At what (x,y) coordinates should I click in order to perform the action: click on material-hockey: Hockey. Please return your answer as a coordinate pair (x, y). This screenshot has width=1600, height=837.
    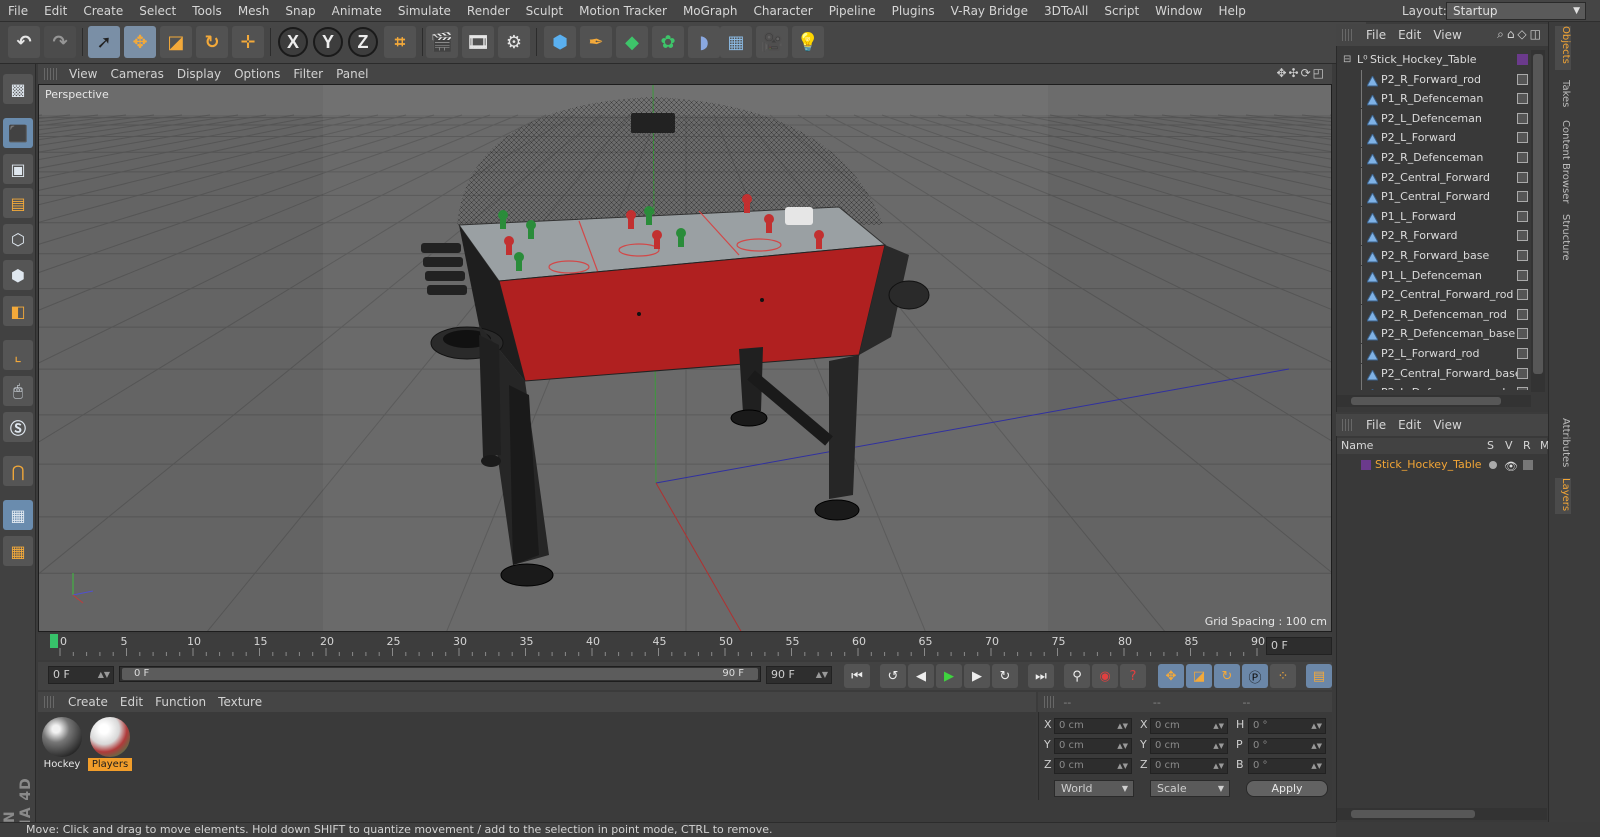
    Looking at the image, I should click on (62, 744).